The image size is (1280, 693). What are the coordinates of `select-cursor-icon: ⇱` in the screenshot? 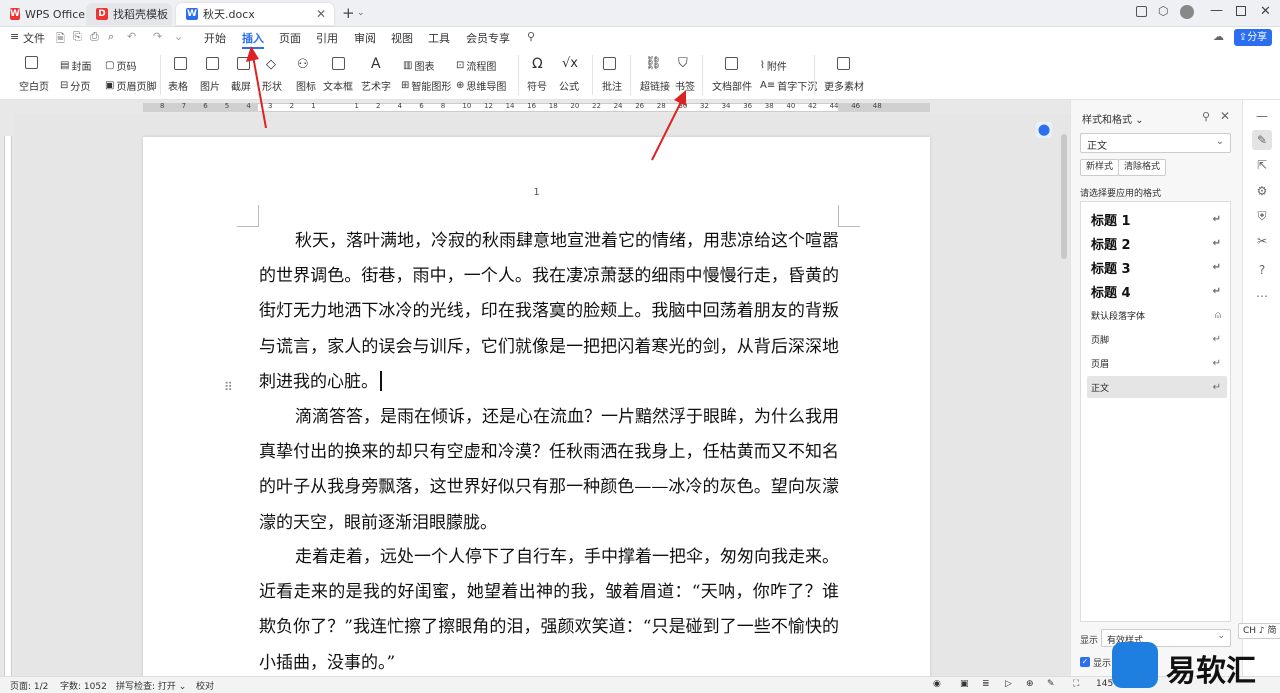 It's located at (1262, 165).